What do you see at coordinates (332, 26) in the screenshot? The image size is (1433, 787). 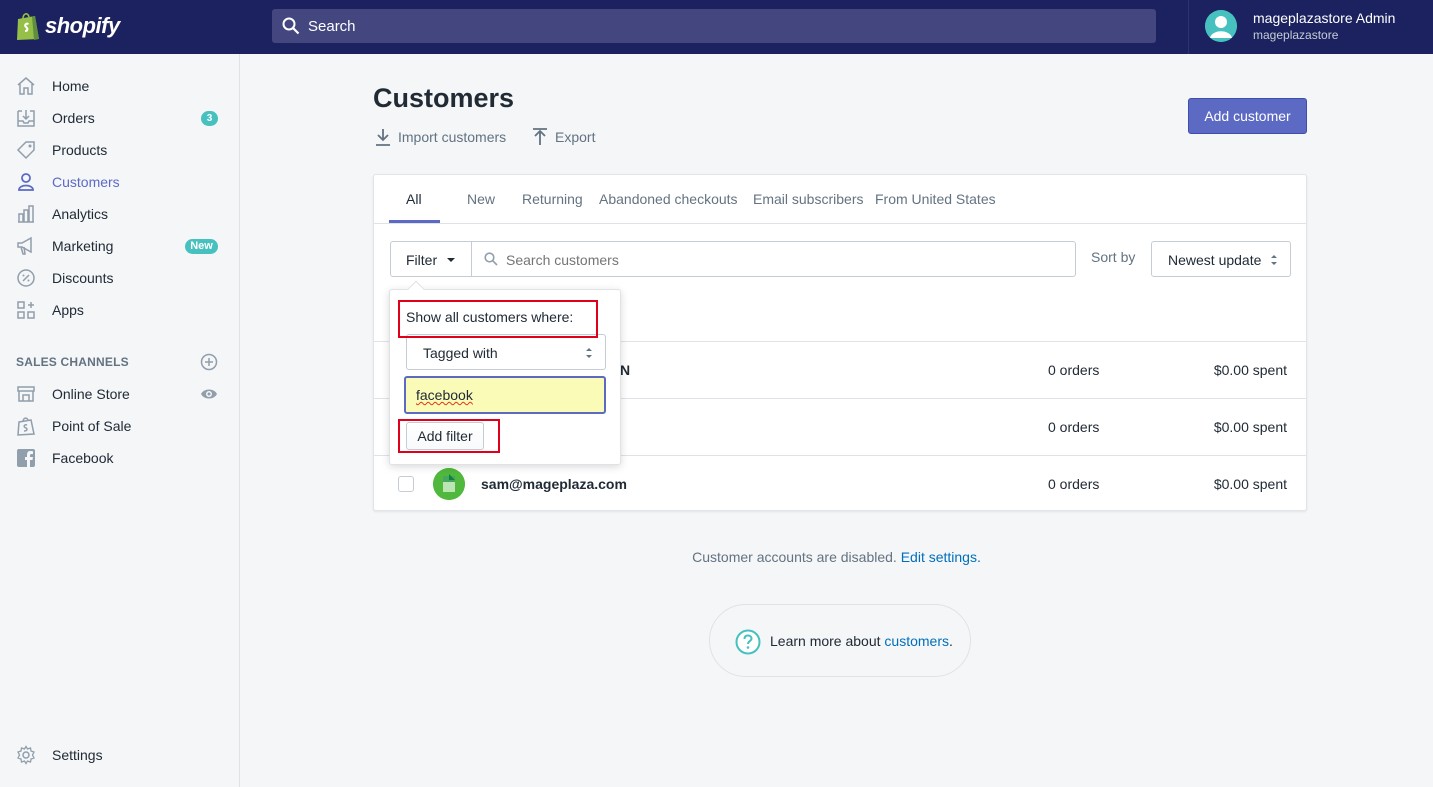 I see `search-label: Search` at bounding box center [332, 26].